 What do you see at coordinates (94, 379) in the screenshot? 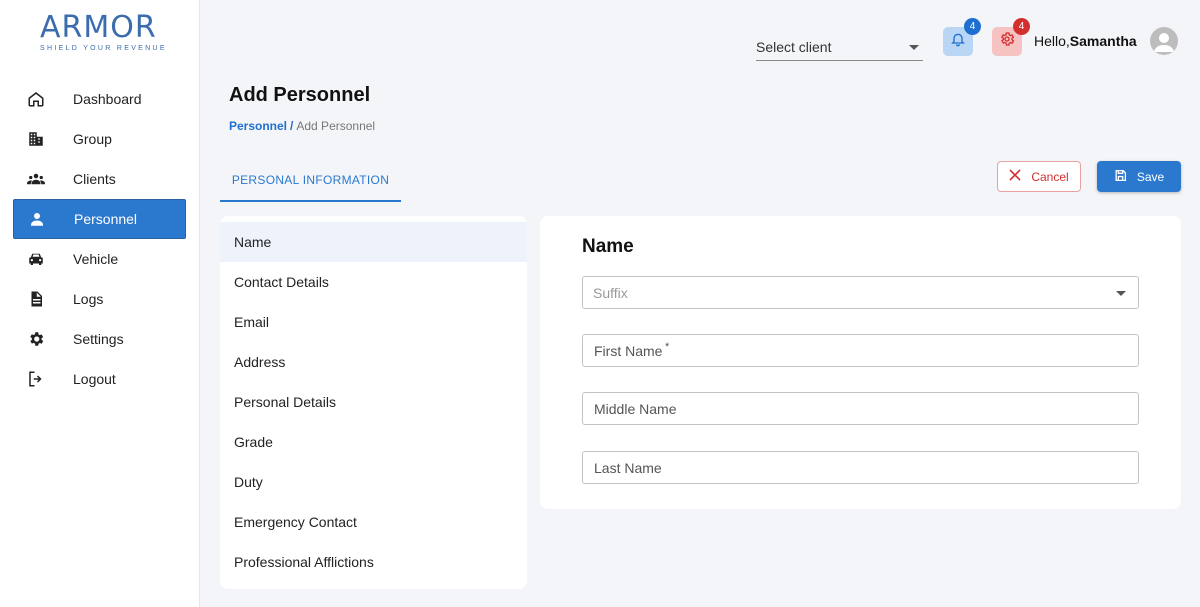
I see `sidebar-item-label: Logout` at bounding box center [94, 379].